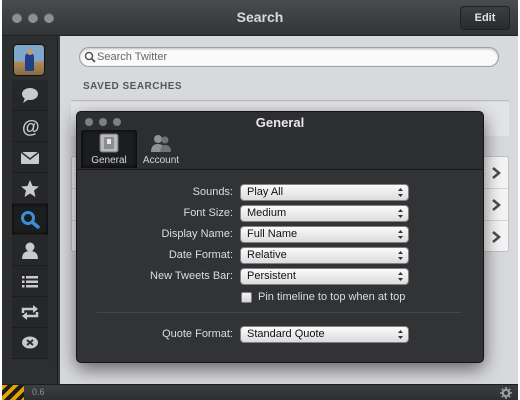  What do you see at coordinates (267, 213) in the screenshot?
I see `font-size-value: Medium` at bounding box center [267, 213].